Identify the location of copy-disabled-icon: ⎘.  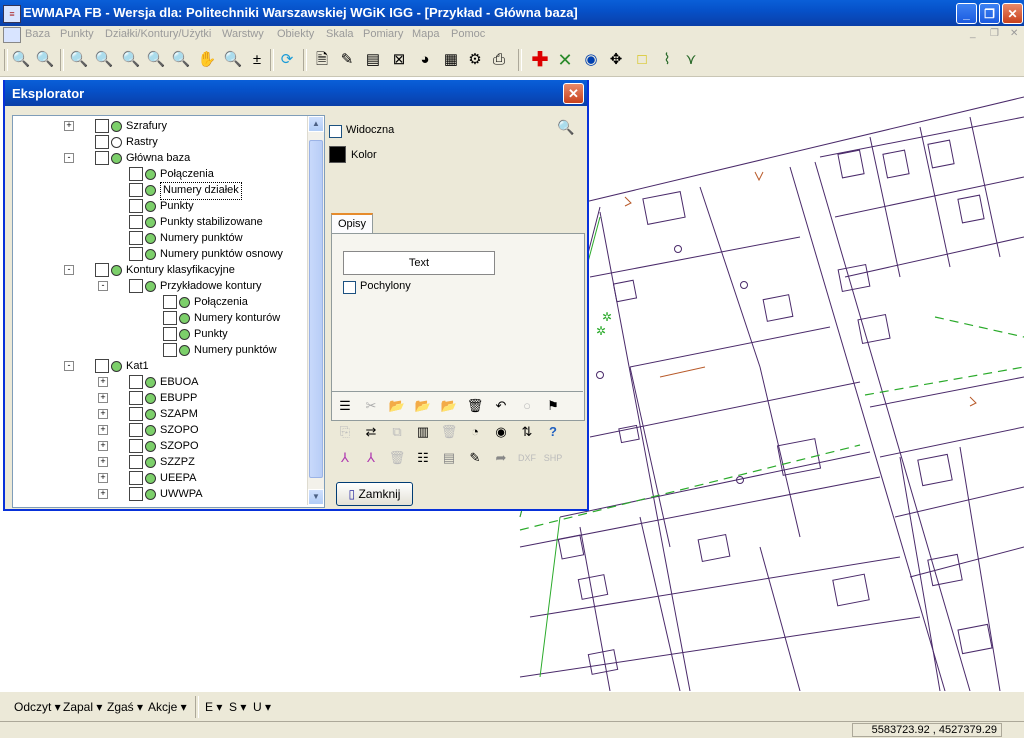
(345, 432).